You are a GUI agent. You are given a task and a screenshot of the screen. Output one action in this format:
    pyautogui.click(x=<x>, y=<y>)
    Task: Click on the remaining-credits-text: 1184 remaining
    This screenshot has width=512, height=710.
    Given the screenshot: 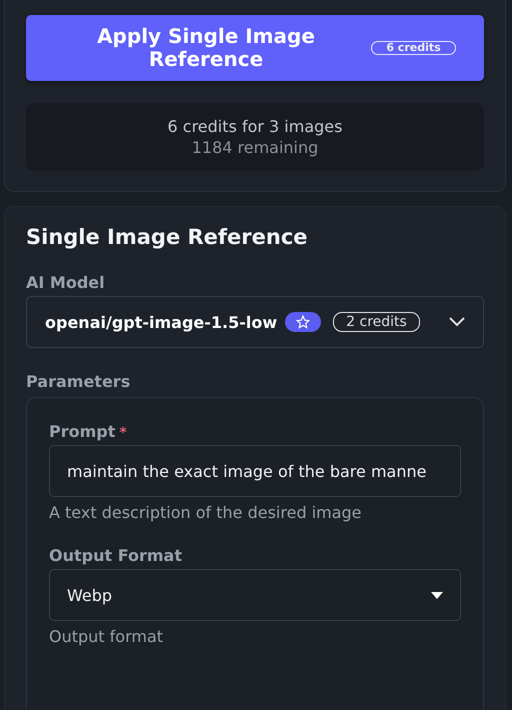 What is the action you would take?
    pyautogui.click(x=255, y=147)
    